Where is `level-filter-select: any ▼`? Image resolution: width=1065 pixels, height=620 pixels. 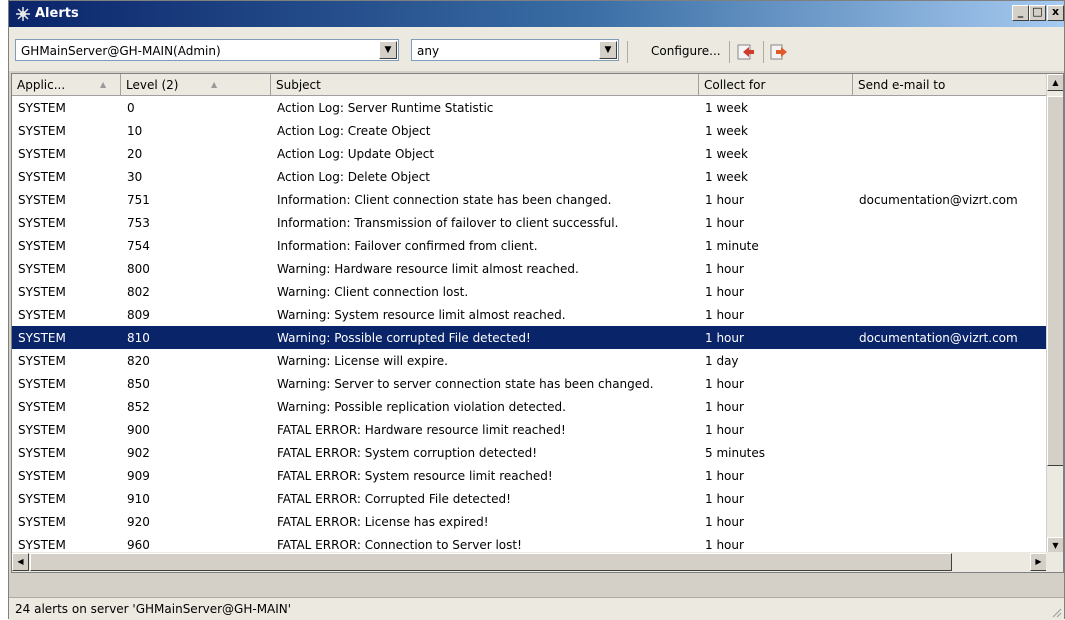
level-filter-select: any ▼ is located at coordinates (515, 50).